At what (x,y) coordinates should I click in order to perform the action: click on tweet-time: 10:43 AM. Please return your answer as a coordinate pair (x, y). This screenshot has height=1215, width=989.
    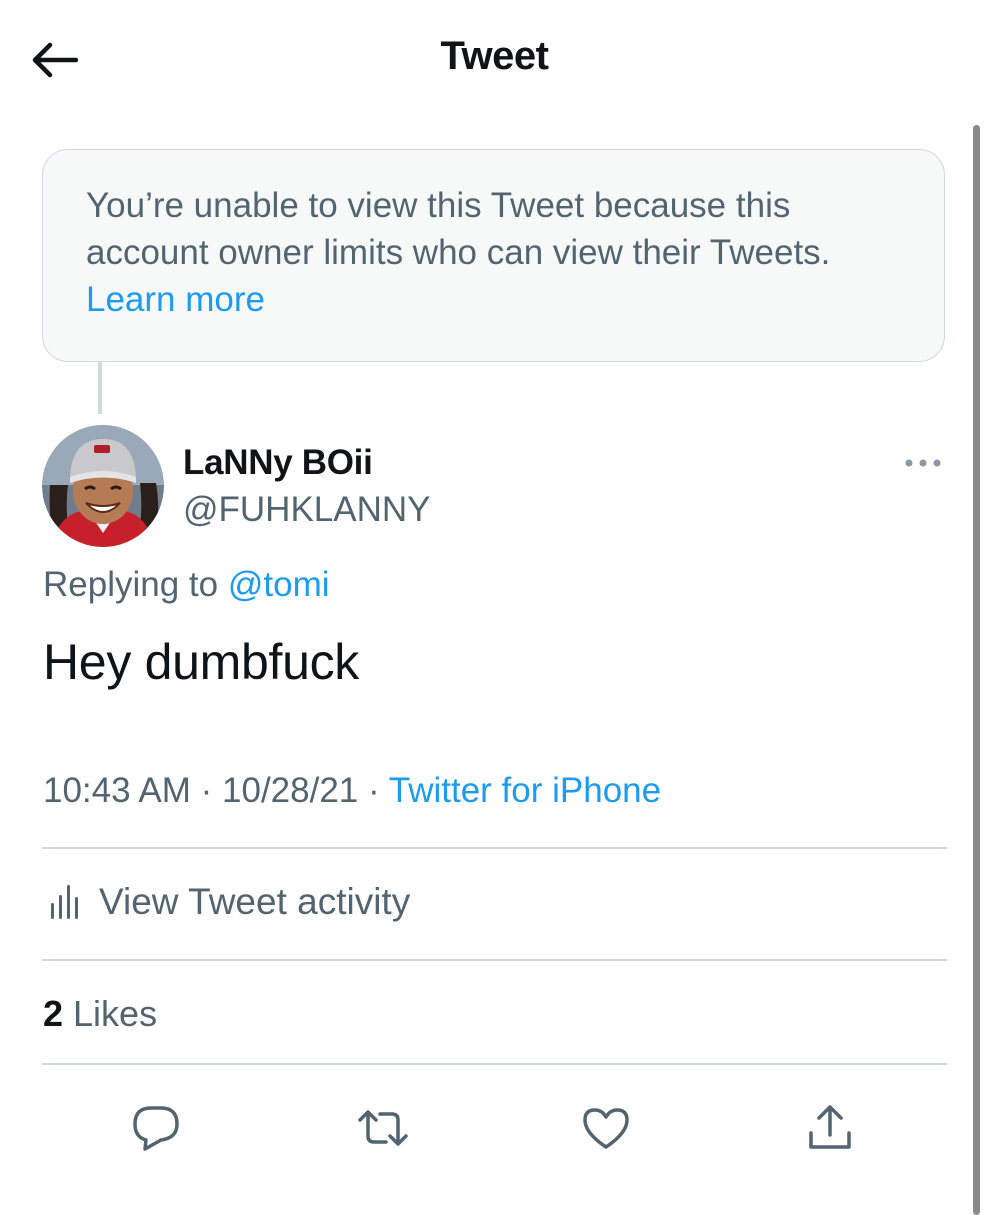
    Looking at the image, I should click on (117, 790).